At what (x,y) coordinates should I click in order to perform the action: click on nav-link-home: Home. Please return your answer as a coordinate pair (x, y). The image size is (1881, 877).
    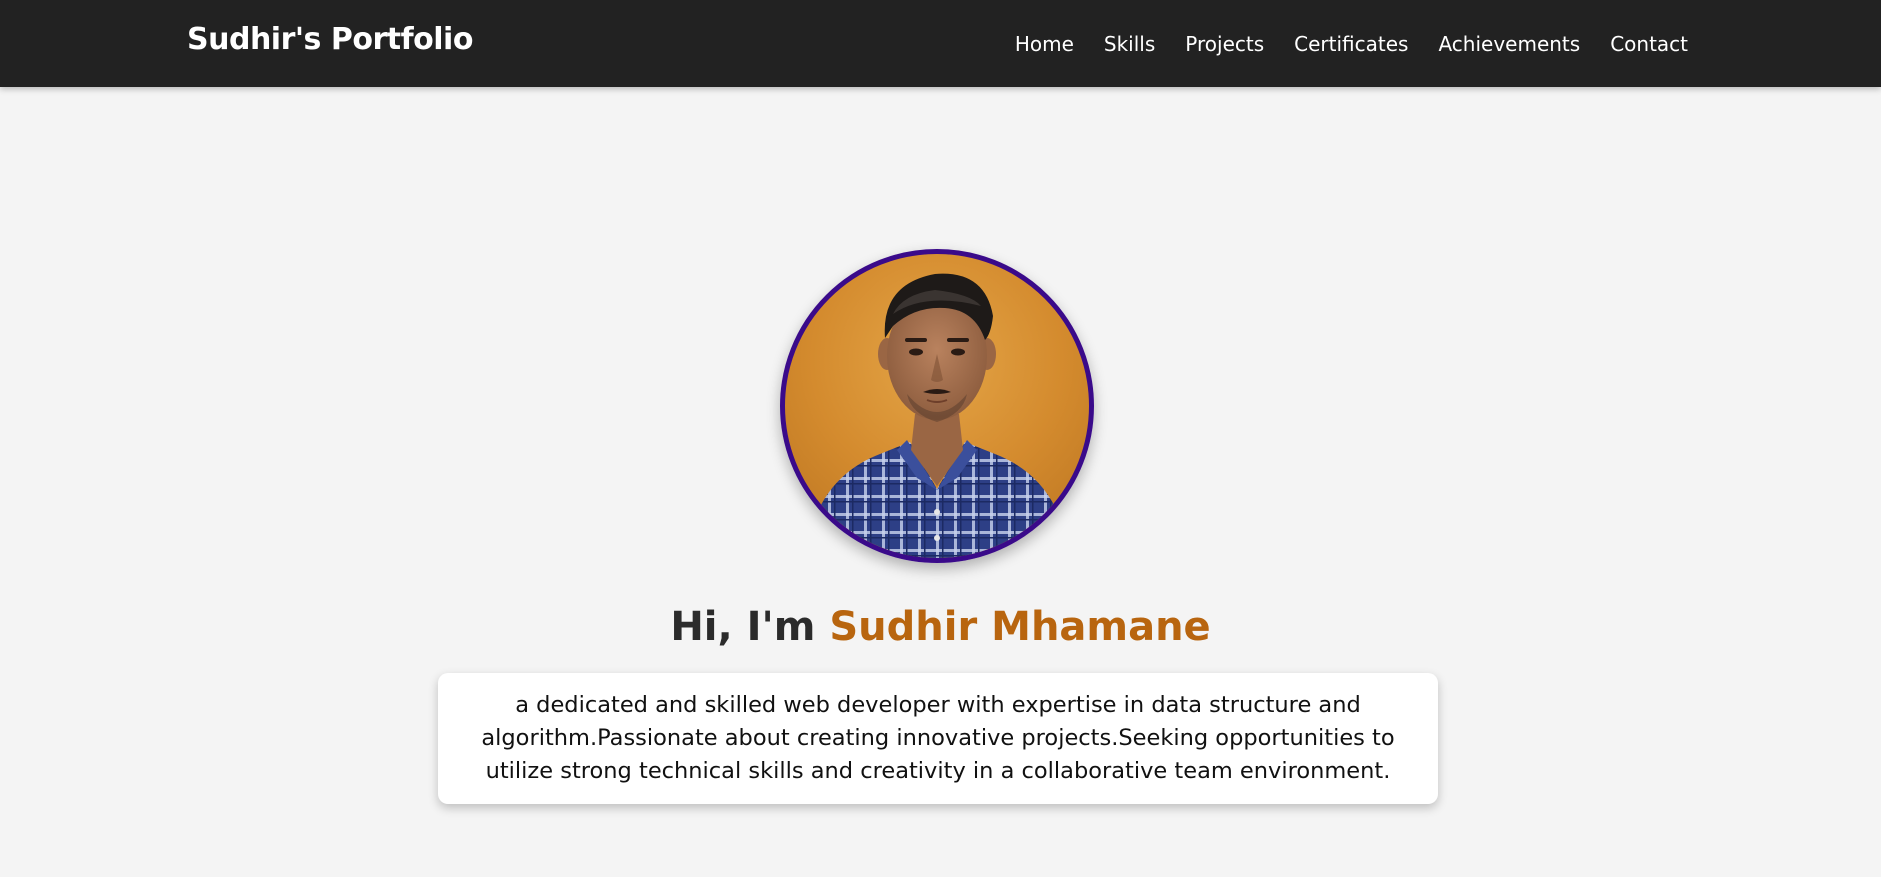
    Looking at the image, I should click on (1044, 44).